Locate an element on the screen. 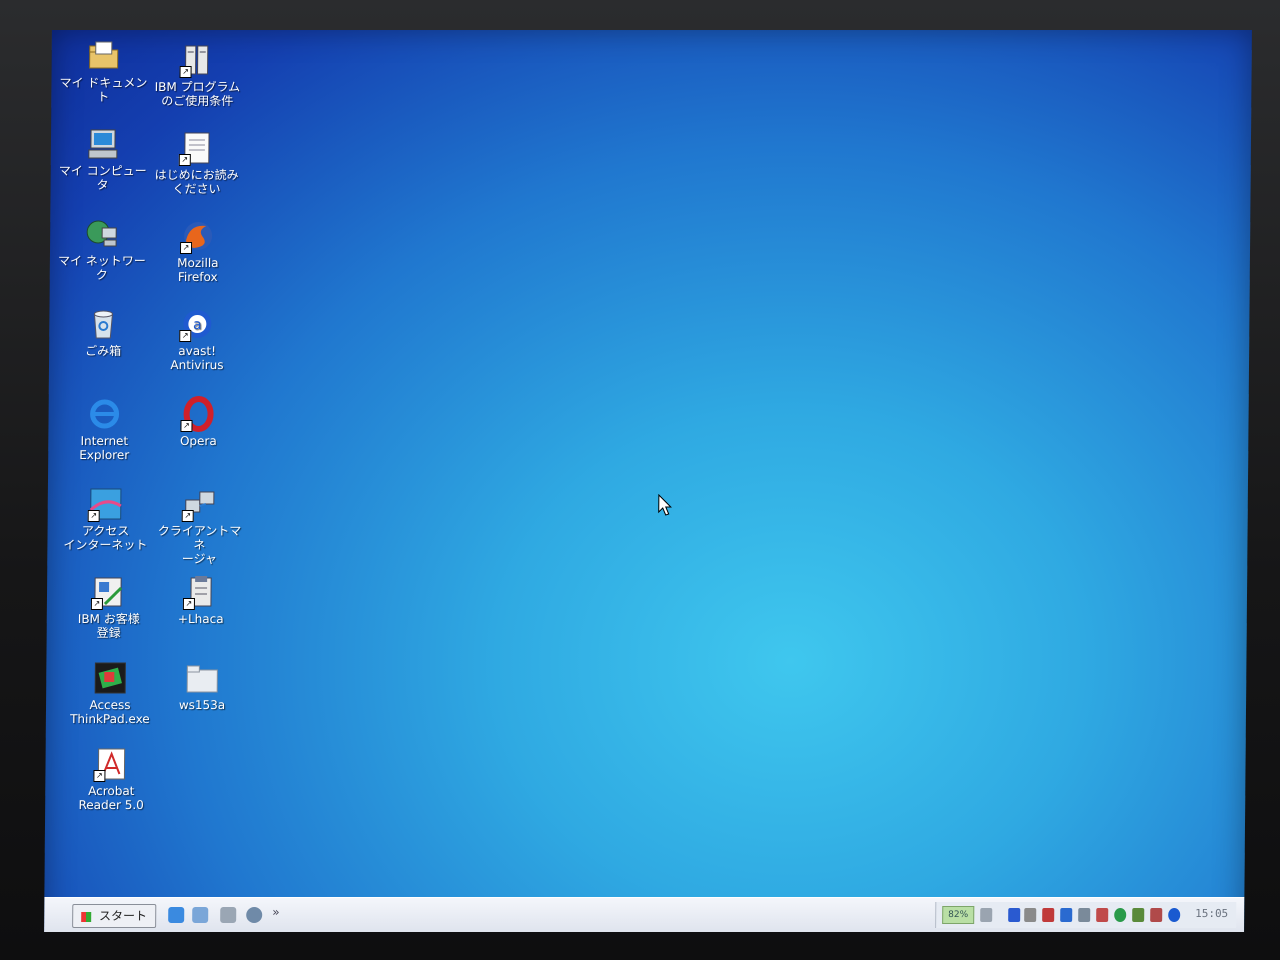  status-icon is located at coordinates (1174, 915).